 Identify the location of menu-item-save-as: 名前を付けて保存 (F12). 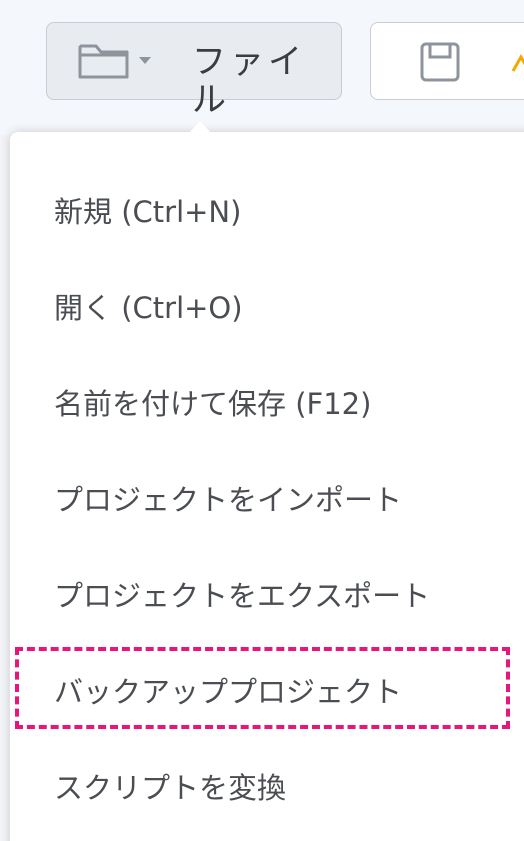
(284, 404).